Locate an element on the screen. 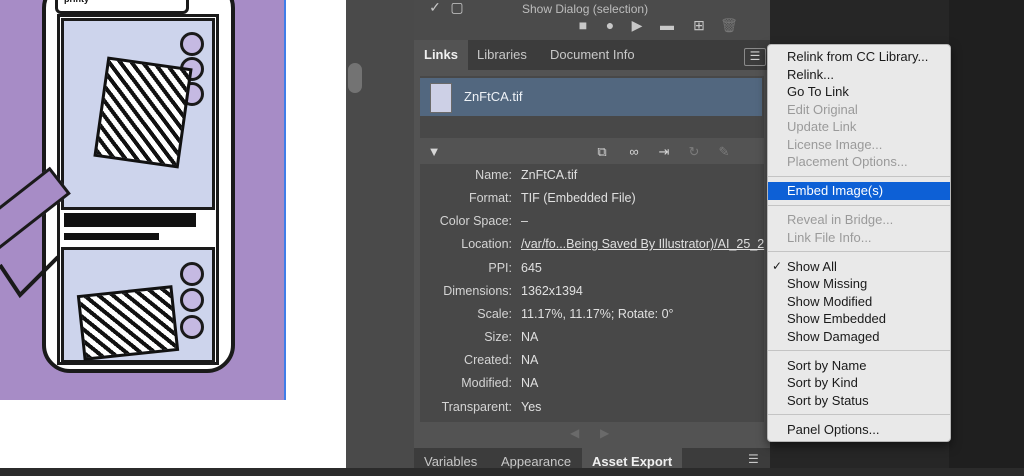 The width and height of the screenshot is (1024, 476). disclosure-triangle-icon: ▼ is located at coordinates (434, 152).